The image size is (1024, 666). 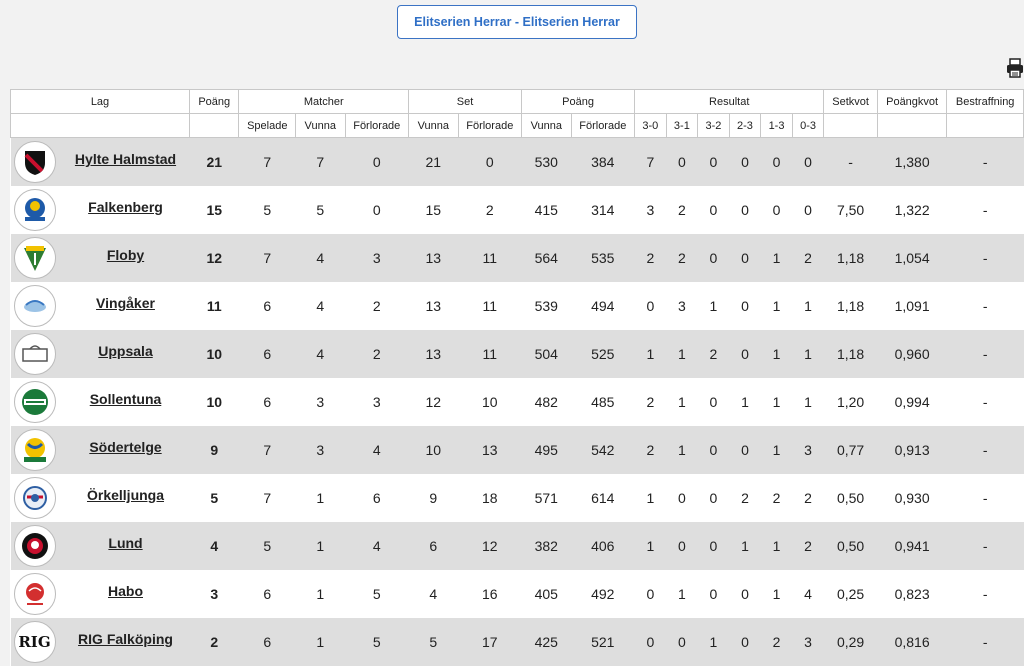 What do you see at coordinates (603, 354) in the screenshot?
I see `points-lost-cell: 525` at bounding box center [603, 354].